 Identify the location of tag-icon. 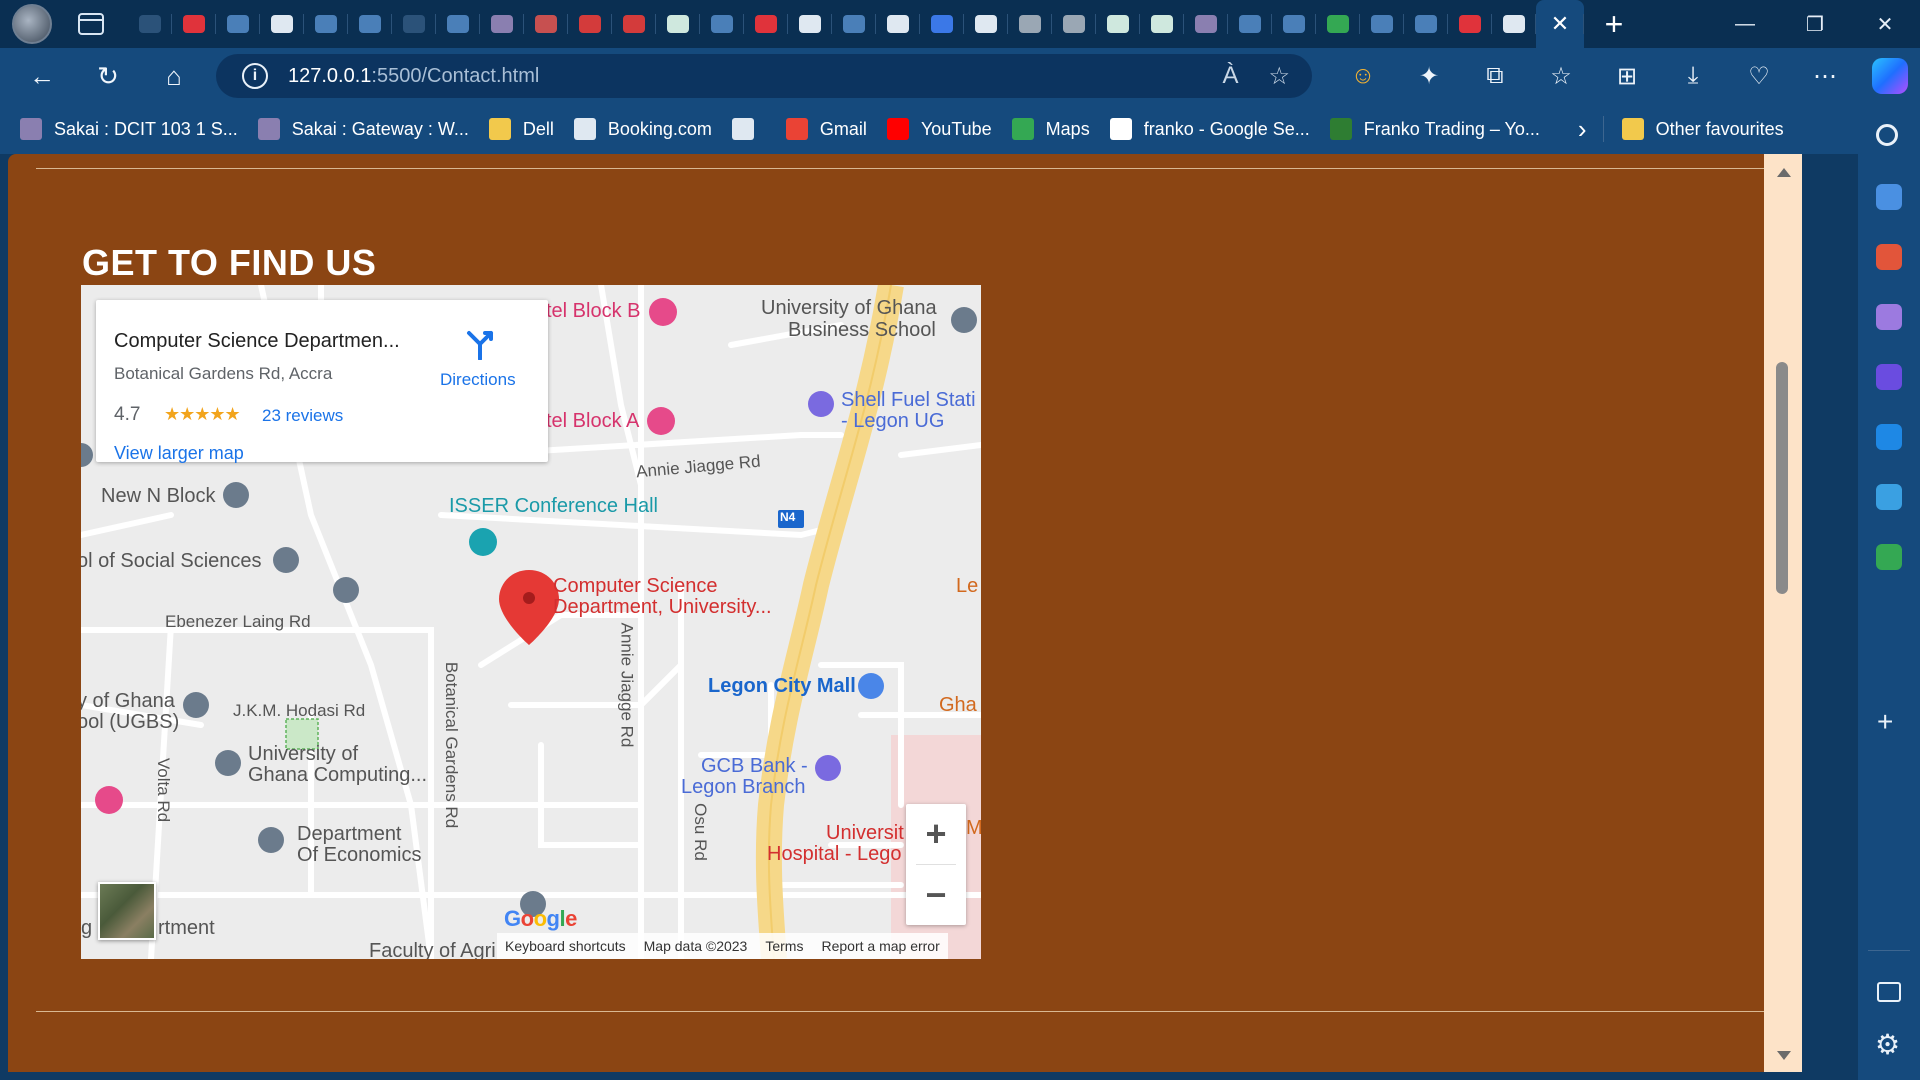
(1889, 197).